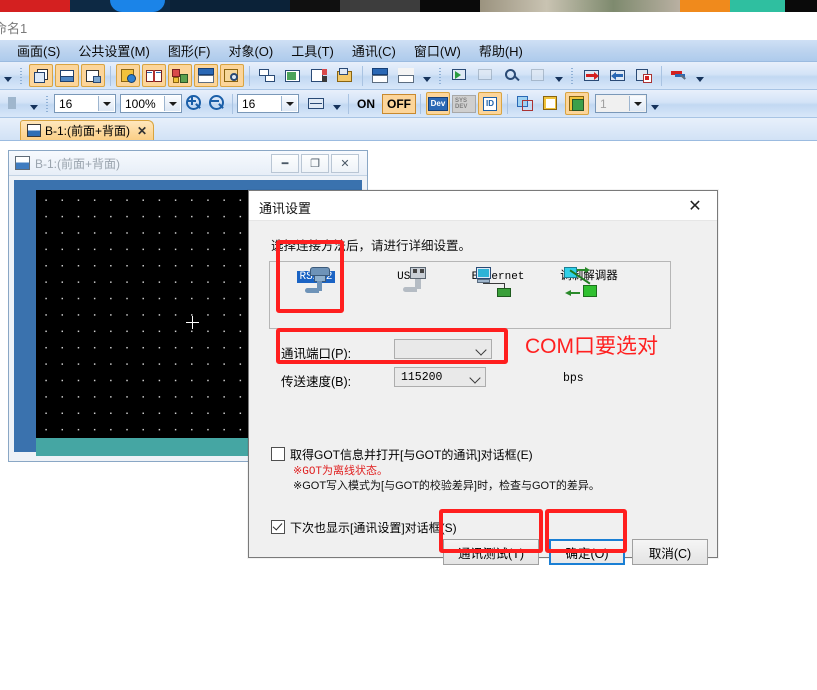 The height and width of the screenshot is (690, 817). What do you see at coordinates (154, 75) in the screenshot?
I see `library-icon` at bounding box center [154, 75].